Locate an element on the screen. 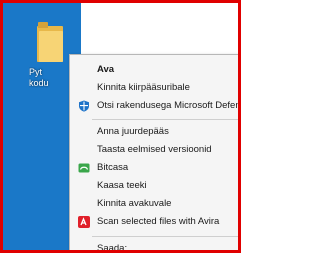 The width and height of the screenshot is (320, 253). menu-item-open: Ava is located at coordinates (154, 70).